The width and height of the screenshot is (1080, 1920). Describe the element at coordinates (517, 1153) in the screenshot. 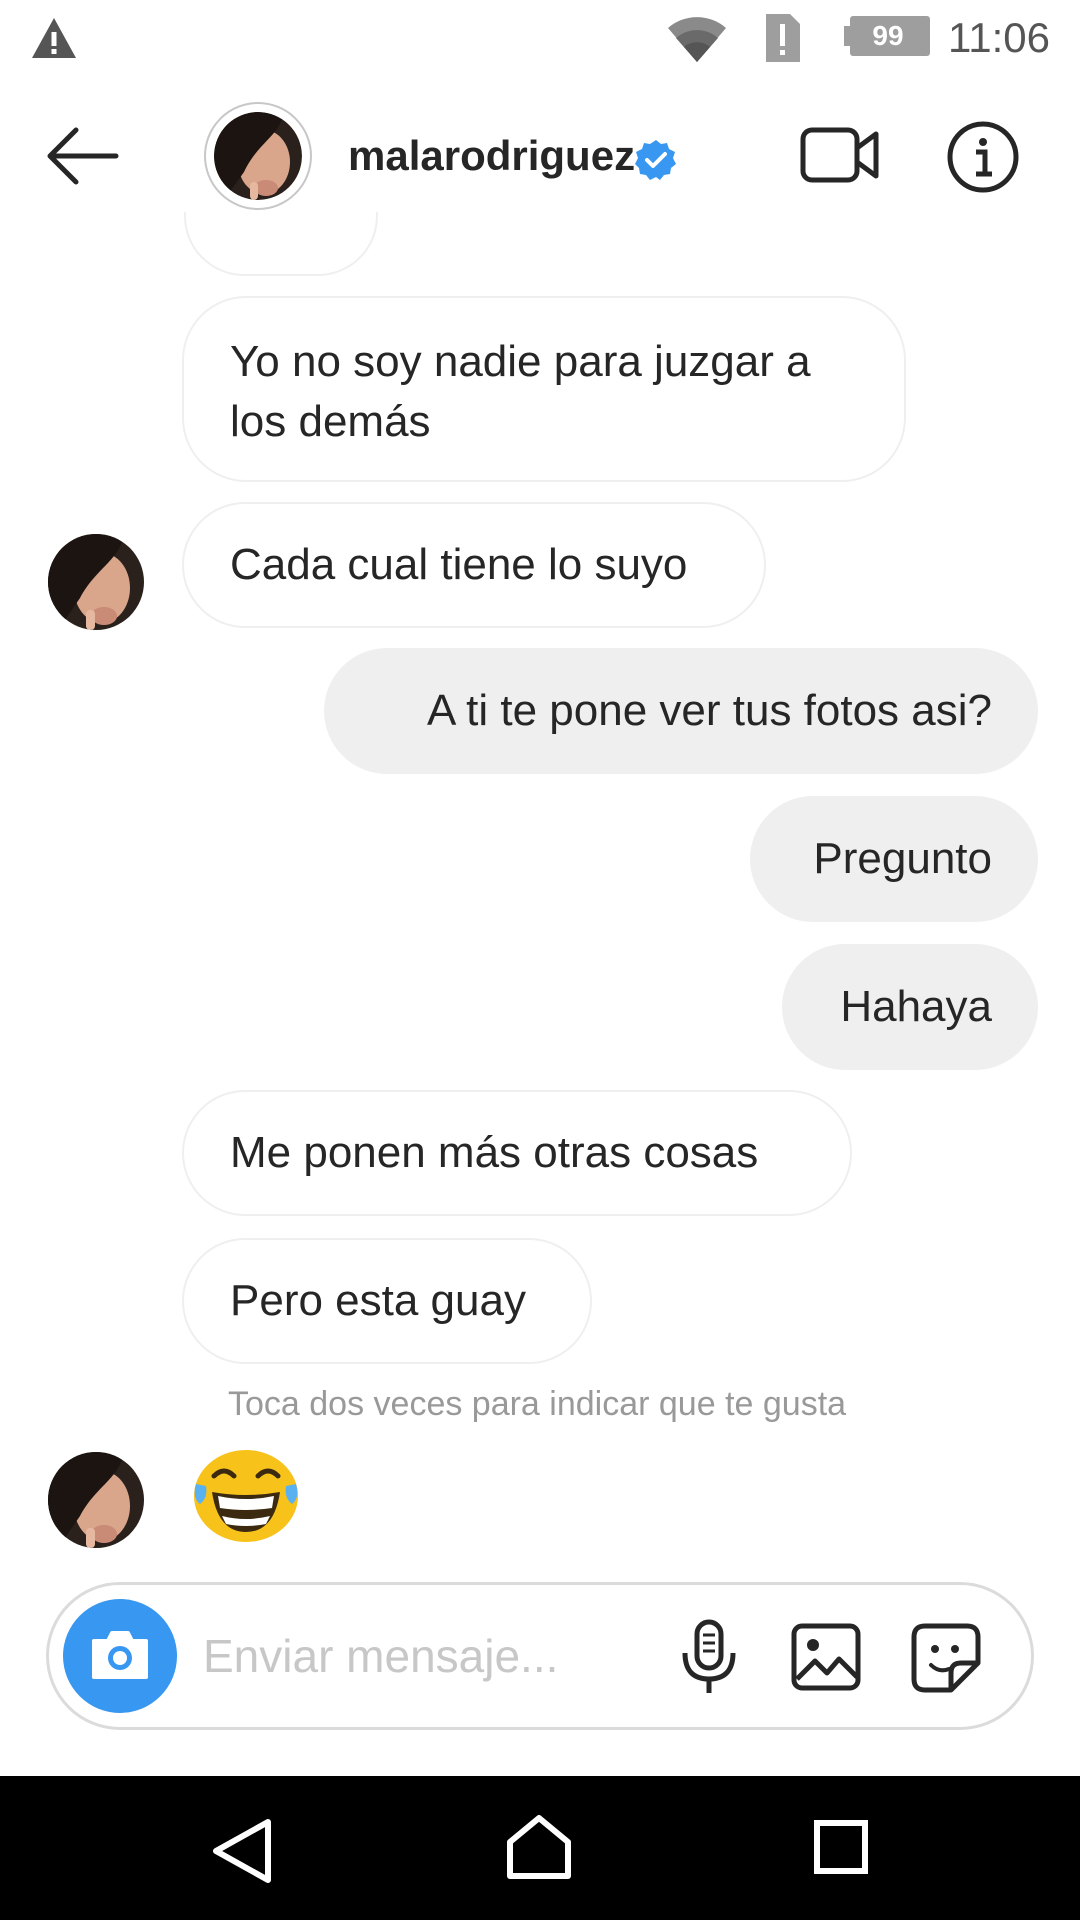

I see `message-bubble: Me ponen más otras cosas` at that location.